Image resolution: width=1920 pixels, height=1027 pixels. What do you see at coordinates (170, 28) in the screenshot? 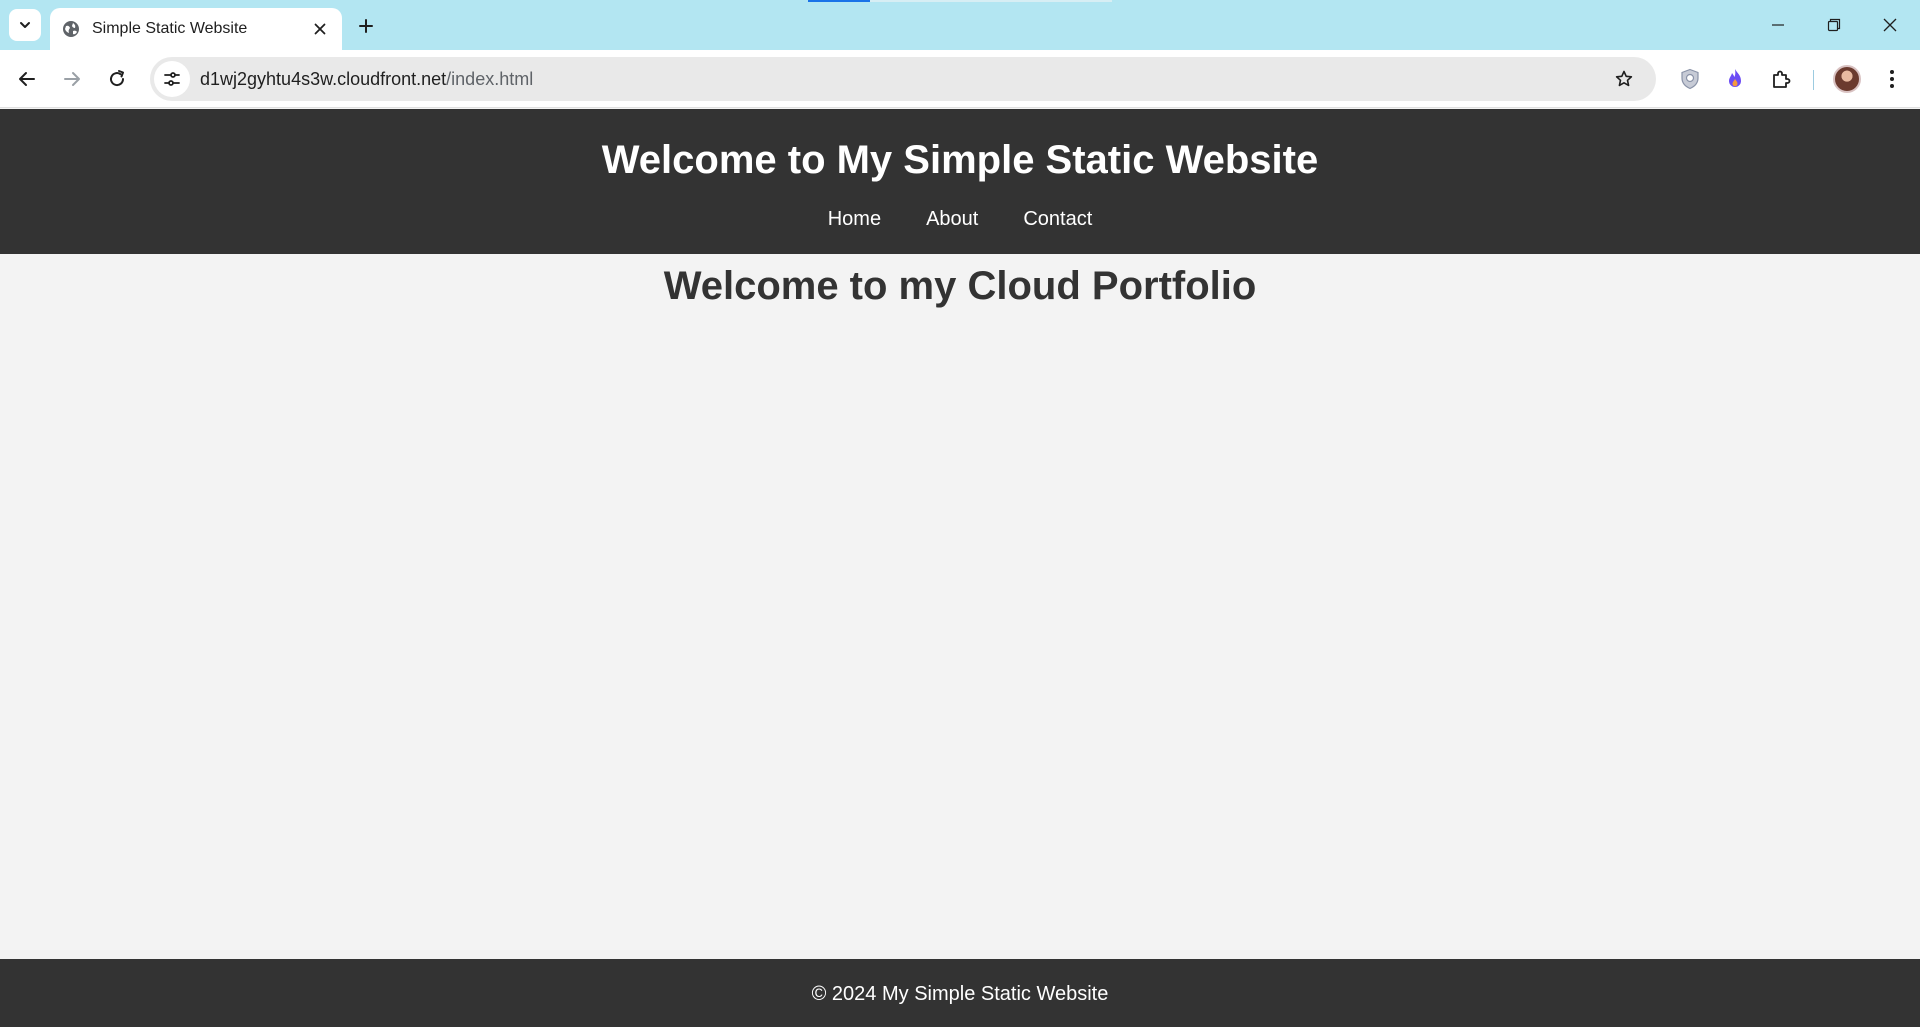
I see `tab-title: Simple Static Website` at bounding box center [170, 28].